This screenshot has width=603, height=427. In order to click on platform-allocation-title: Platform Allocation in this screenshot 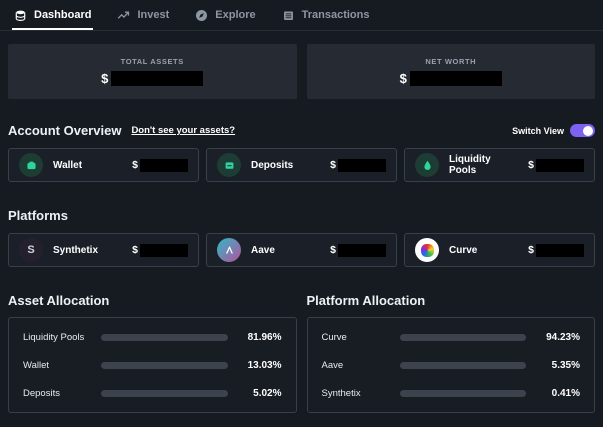, I will do `click(366, 300)`.